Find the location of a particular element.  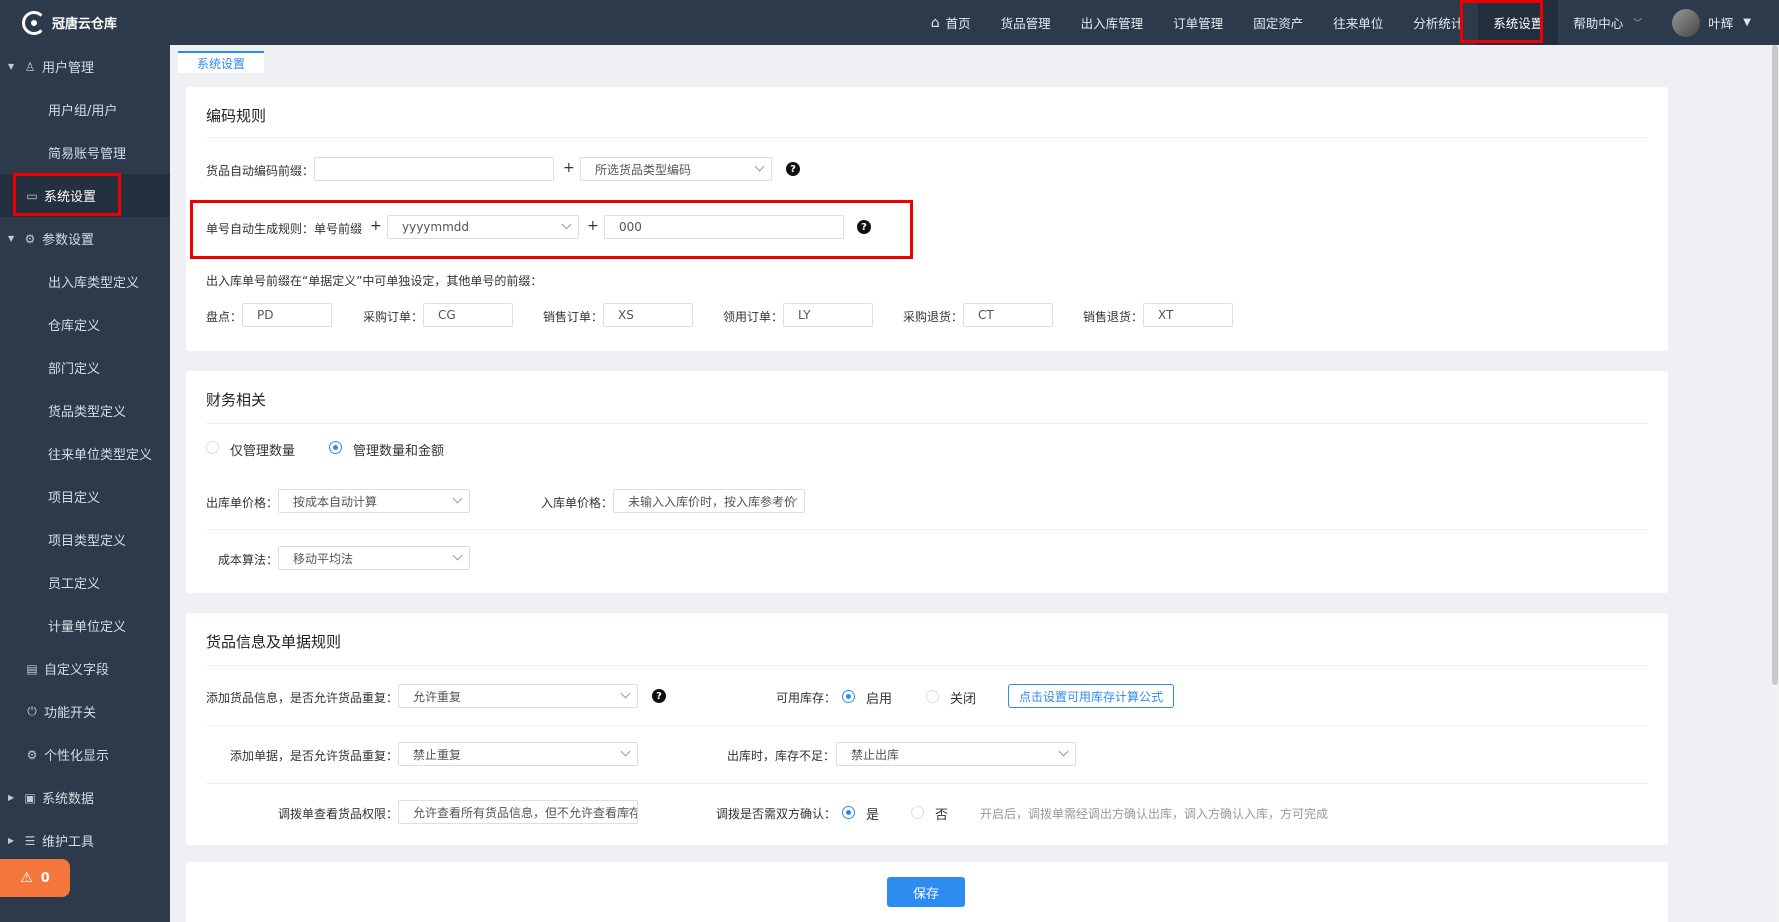

sidebar-item-label: 简易账号管理 is located at coordinates (87, 154).